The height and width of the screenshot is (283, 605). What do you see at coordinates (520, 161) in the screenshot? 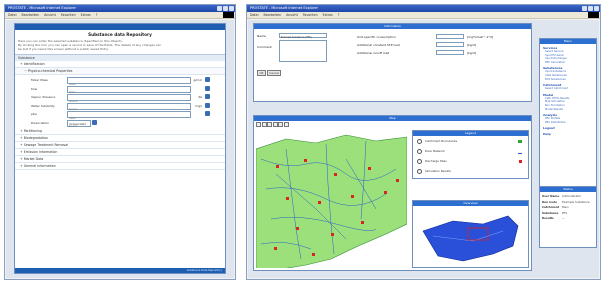
I see `discharge-symbol-icon` at bounding box center [520, 161].